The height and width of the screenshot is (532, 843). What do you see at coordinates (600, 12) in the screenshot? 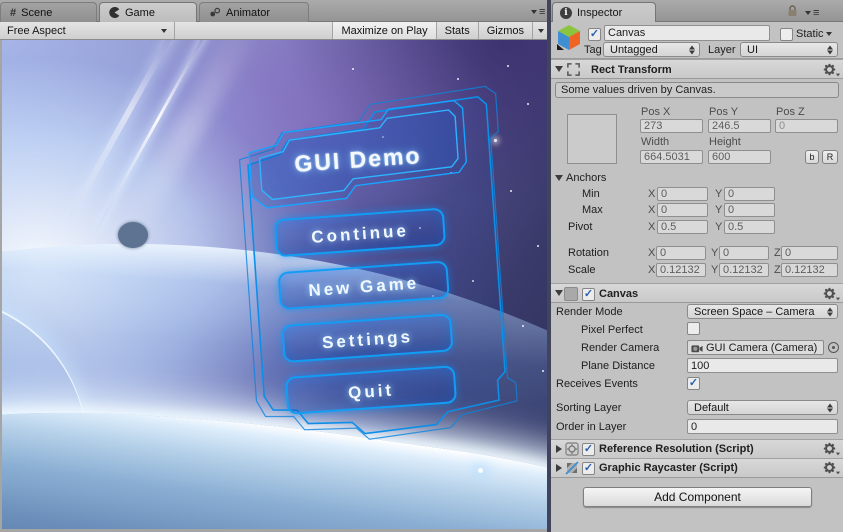
I see `tab-inspector-label: Inspector` at bounding box center [600, 12].